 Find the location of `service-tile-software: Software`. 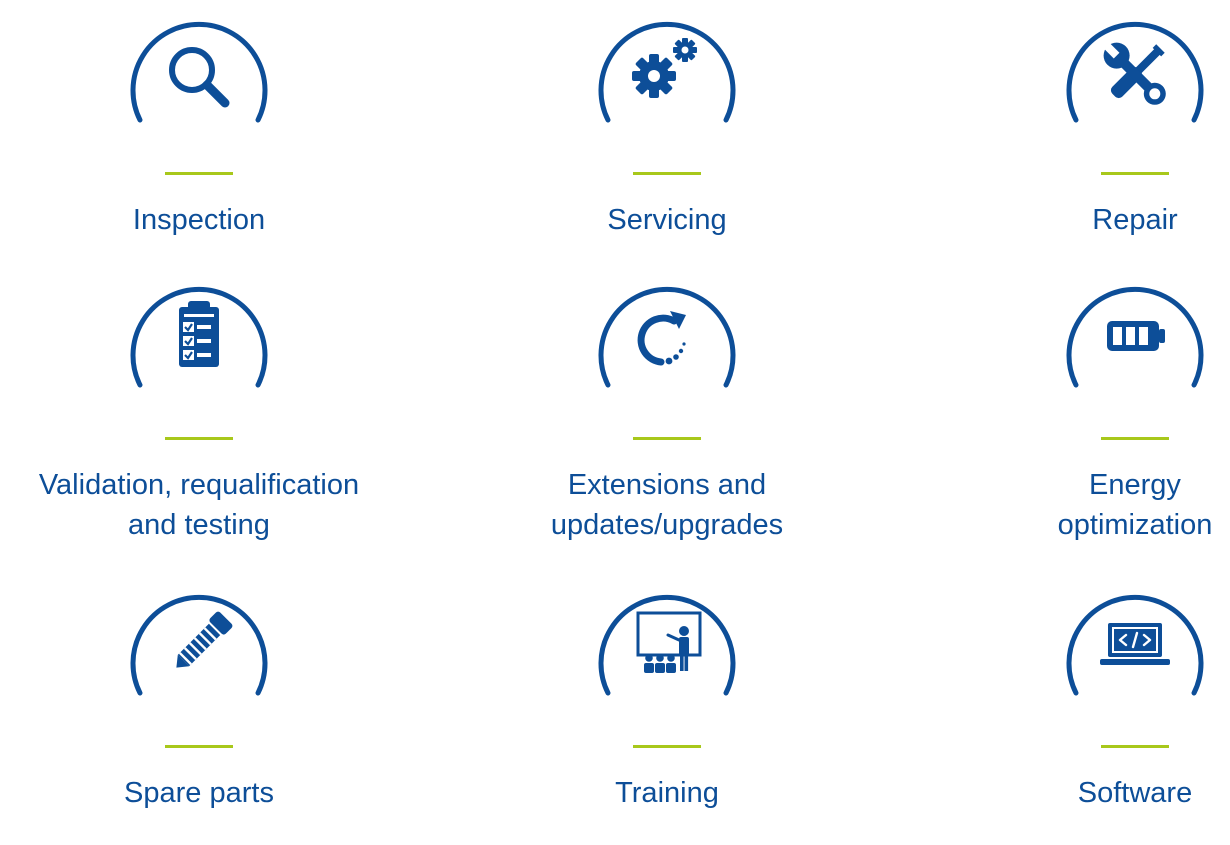

service-tile-software: Software is located at coordinates (1072, 715).